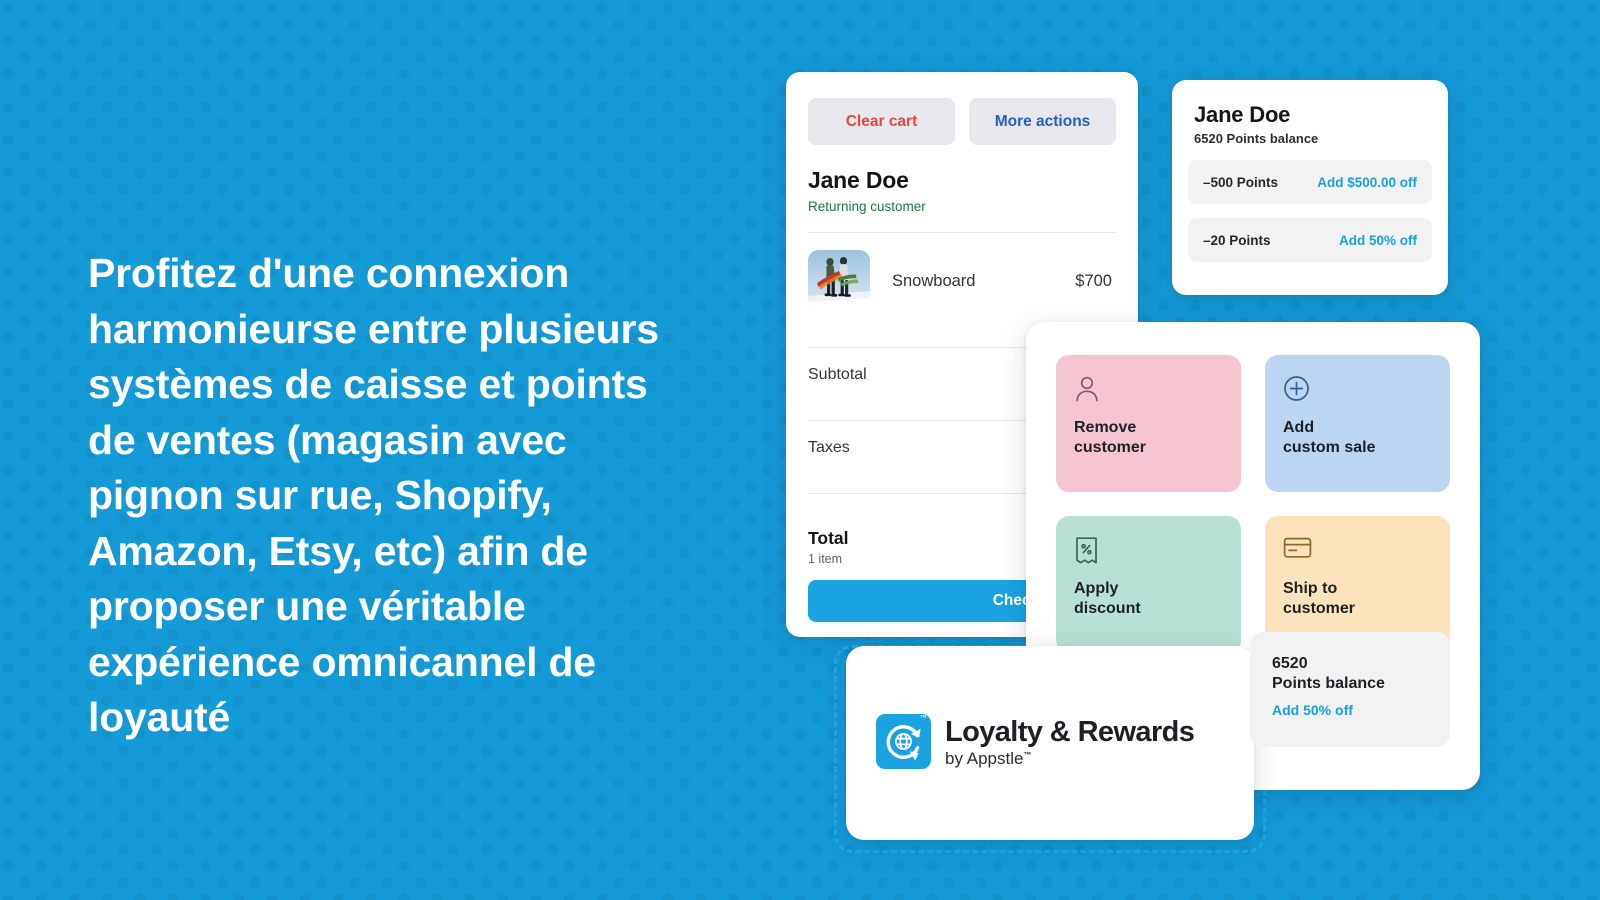 The image size is (1600, 900). I want to click on person-icon, so click(1148, 390).